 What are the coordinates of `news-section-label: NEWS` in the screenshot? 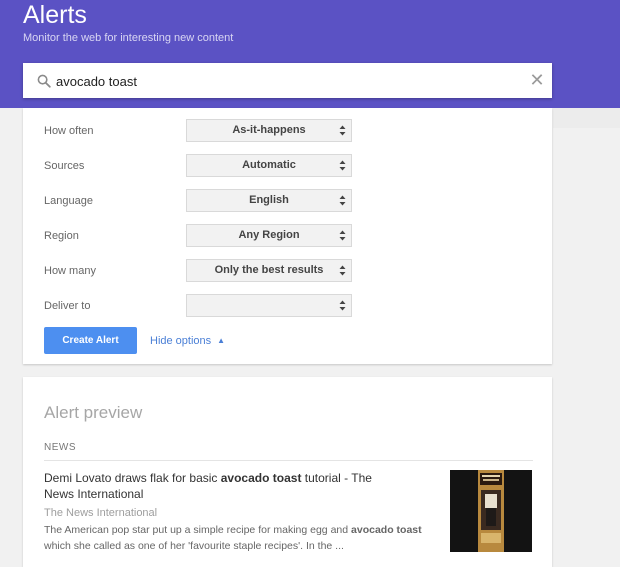 It's located at (60, 447).